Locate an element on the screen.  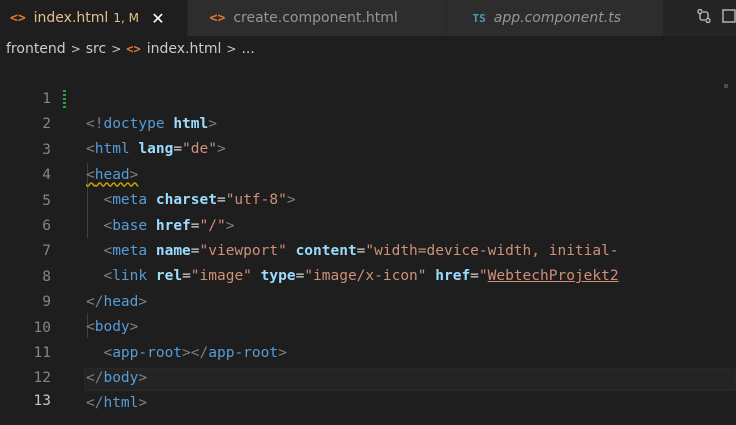
breadcrumb-item-frontend: frontend is located at coordinates (36, 49).